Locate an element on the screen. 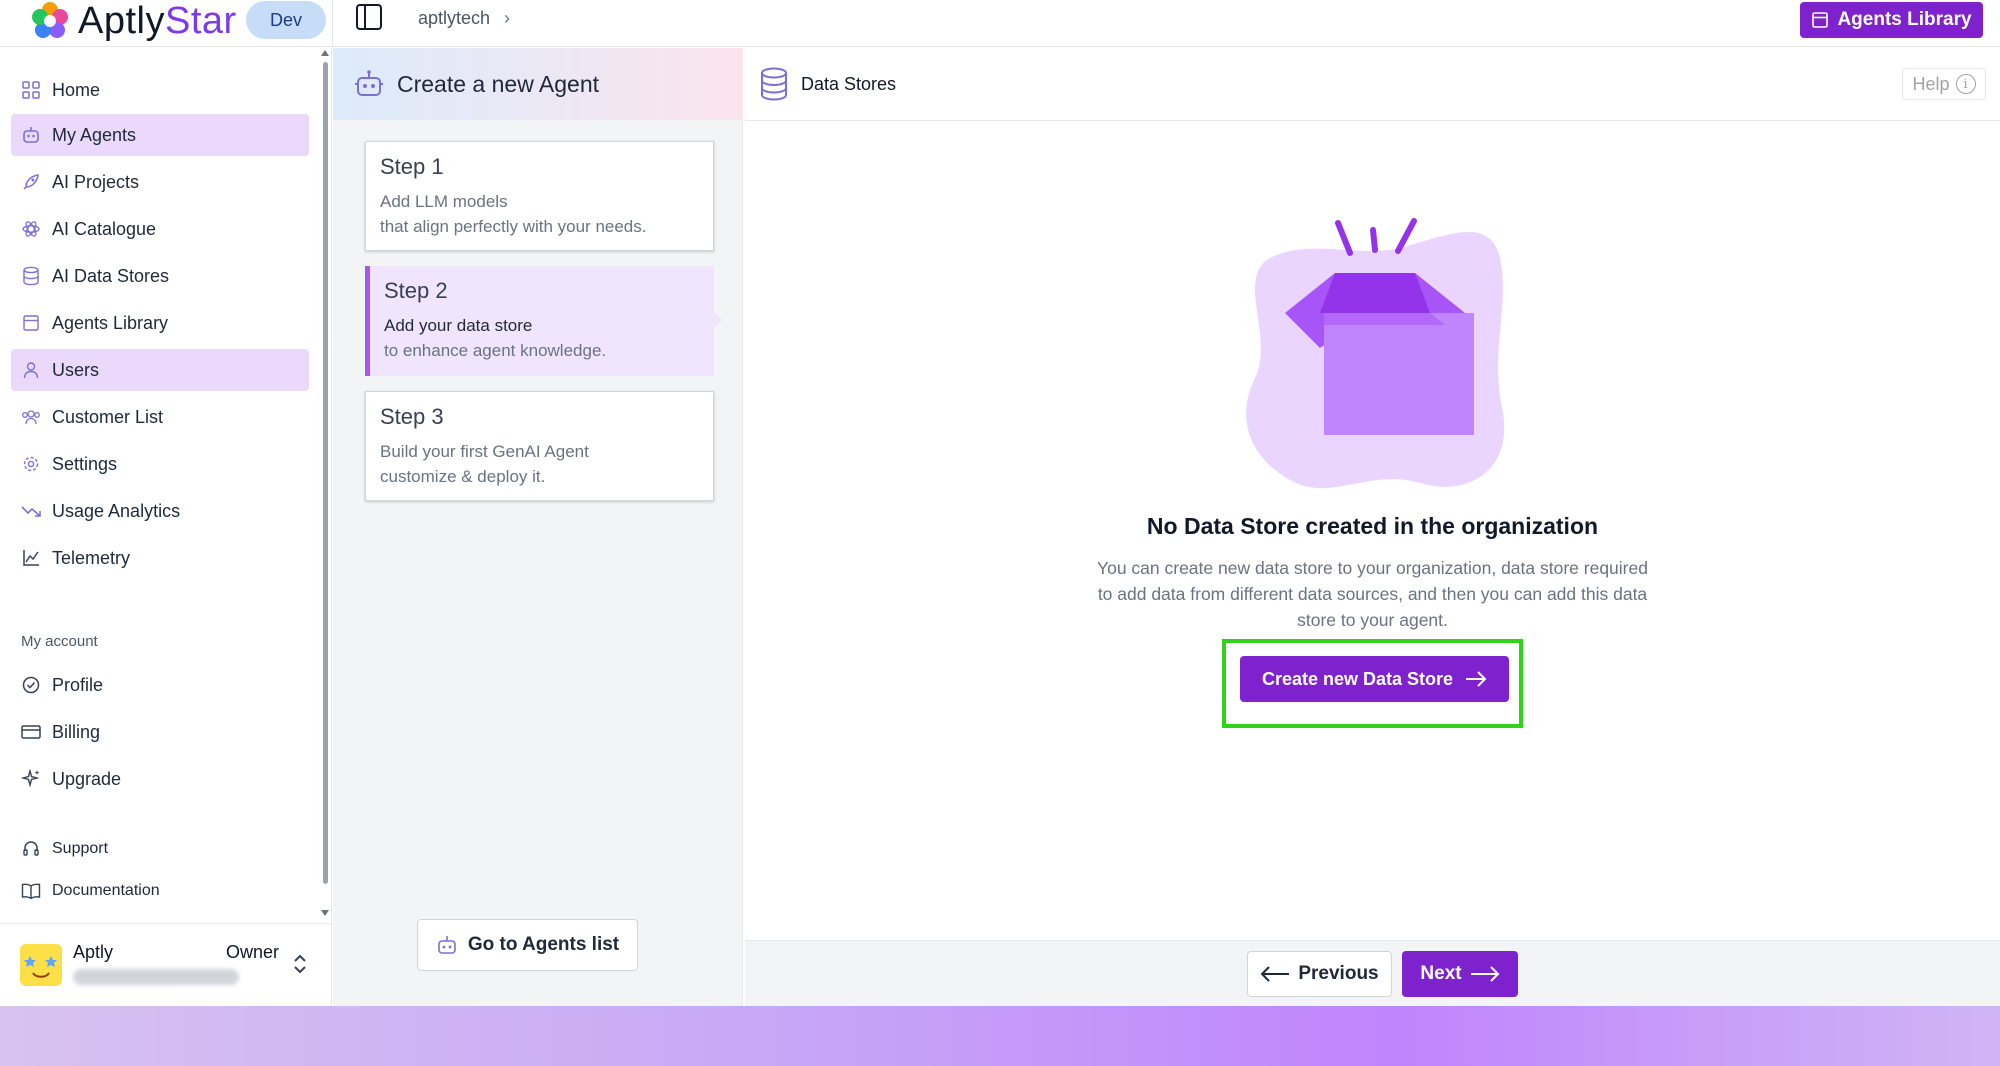  check-circle-icon is located at coordinates (31, 685).